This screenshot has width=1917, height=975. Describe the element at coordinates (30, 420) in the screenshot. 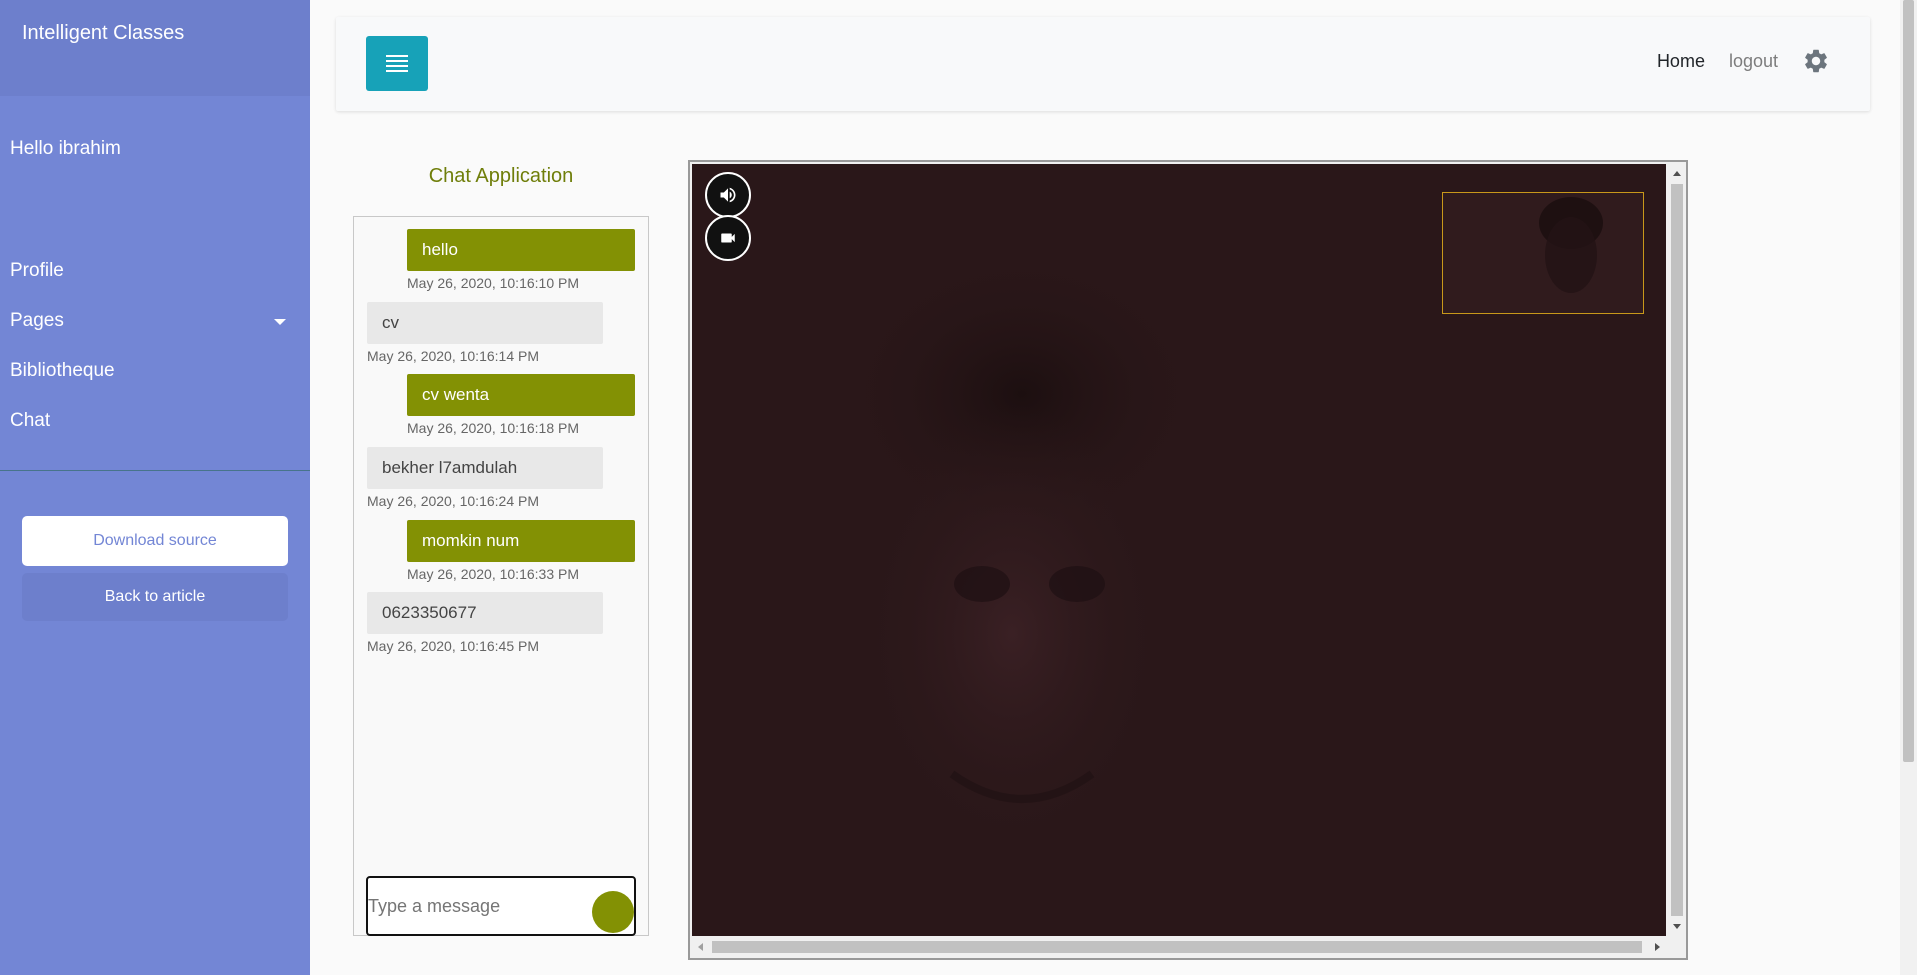

I see `sidebar-item-label: Chat` at that location.